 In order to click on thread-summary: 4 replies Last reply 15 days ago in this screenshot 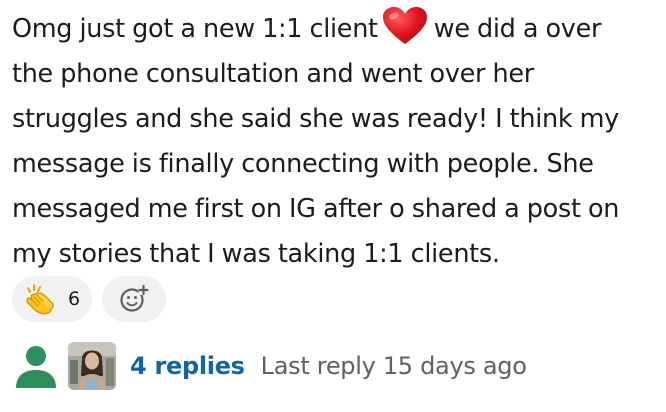, I will do `click(269, 366)`.